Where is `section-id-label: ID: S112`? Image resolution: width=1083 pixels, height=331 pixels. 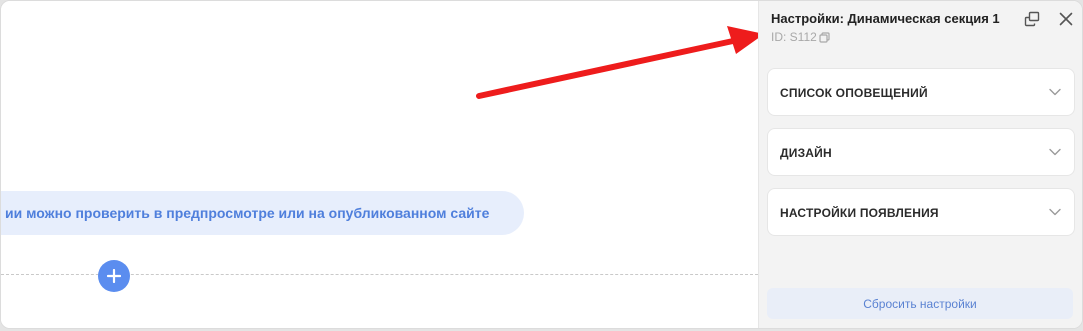 section-id-label: ID: S112 is located at coordinates (794, 37).